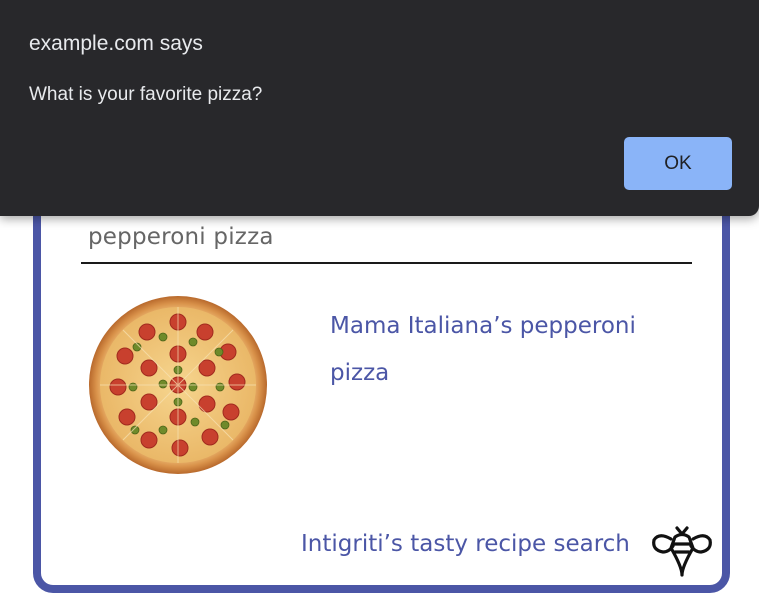  What do you see at coordinates (500, 357) in the screenshot?
I see `recipe-result-link: Mama Italiana’s pepperoni pizza` at bounding box center [500, 357].